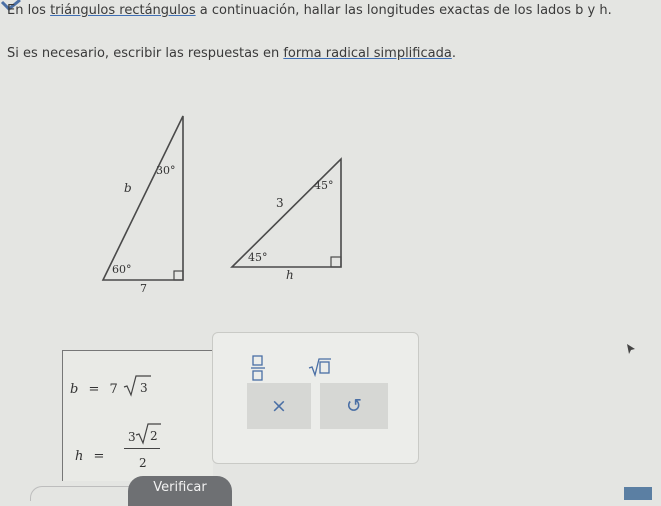  Describe the element at coordinates (280, 203) in the screenshot. I see `side-label-3: 3` at that location.